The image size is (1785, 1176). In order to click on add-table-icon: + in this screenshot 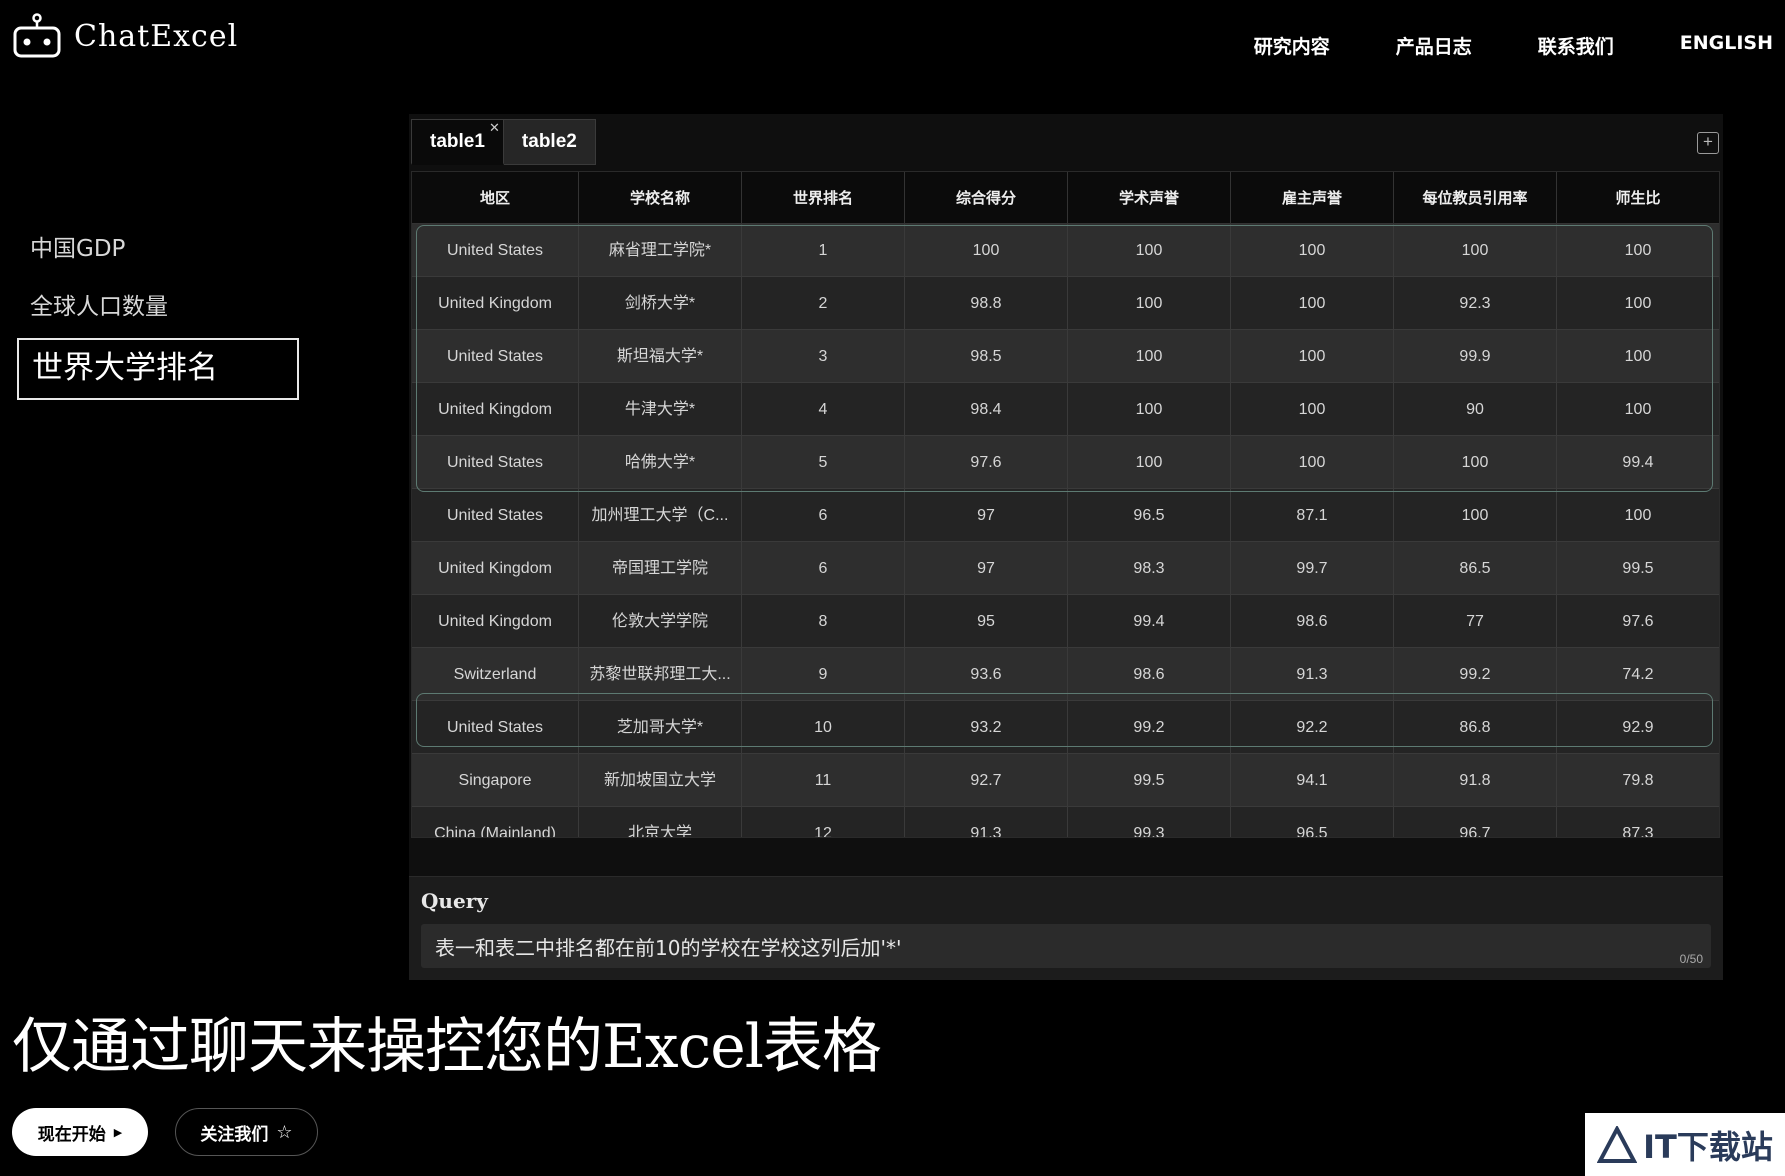, I will do `click(1708, 143)`.